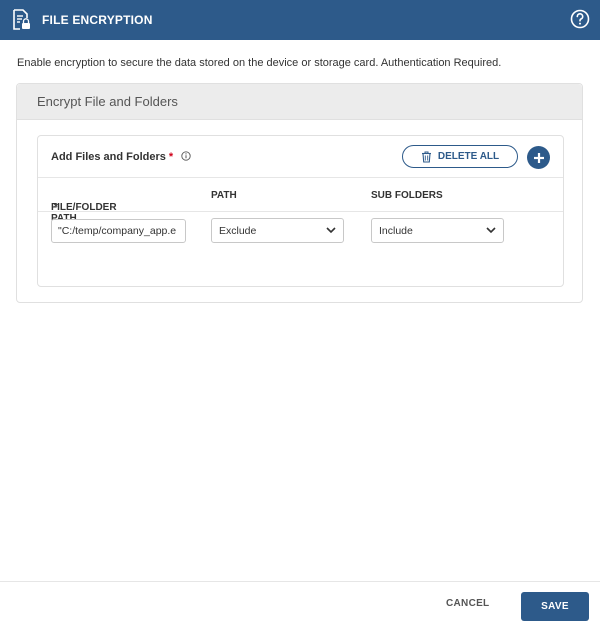  What do you see at coordinates (224, 195) in the screenshot?
I see `column-header-path: PATH` at bounding box center [224, 195].